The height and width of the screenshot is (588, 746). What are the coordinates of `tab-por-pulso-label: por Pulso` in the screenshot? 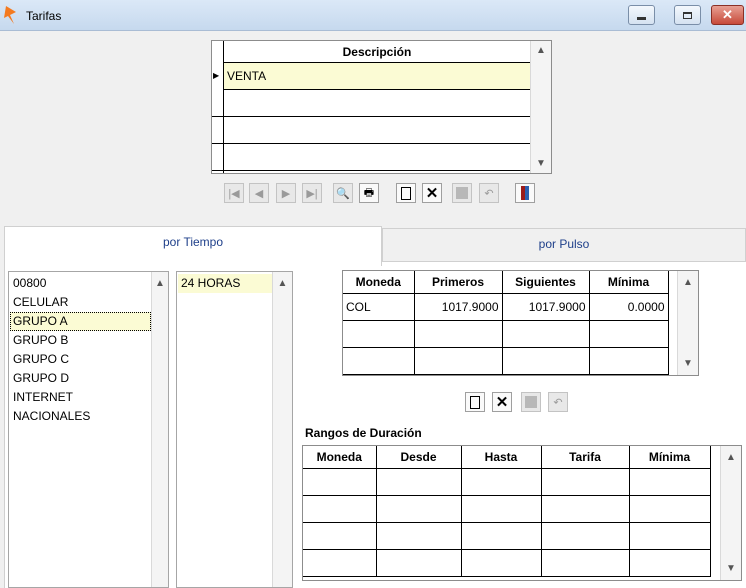 It's located at (564, 244).